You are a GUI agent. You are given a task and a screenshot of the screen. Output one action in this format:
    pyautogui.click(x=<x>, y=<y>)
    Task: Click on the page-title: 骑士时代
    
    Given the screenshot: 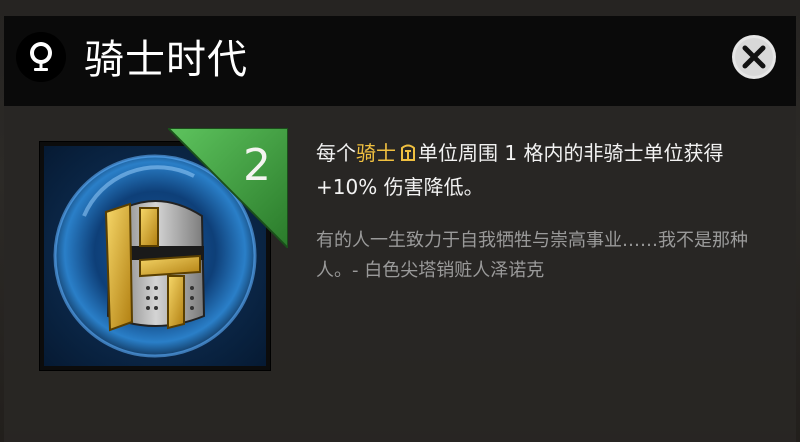 What is the action you would take?
    pyautogui.click(x=166, y=60)
    